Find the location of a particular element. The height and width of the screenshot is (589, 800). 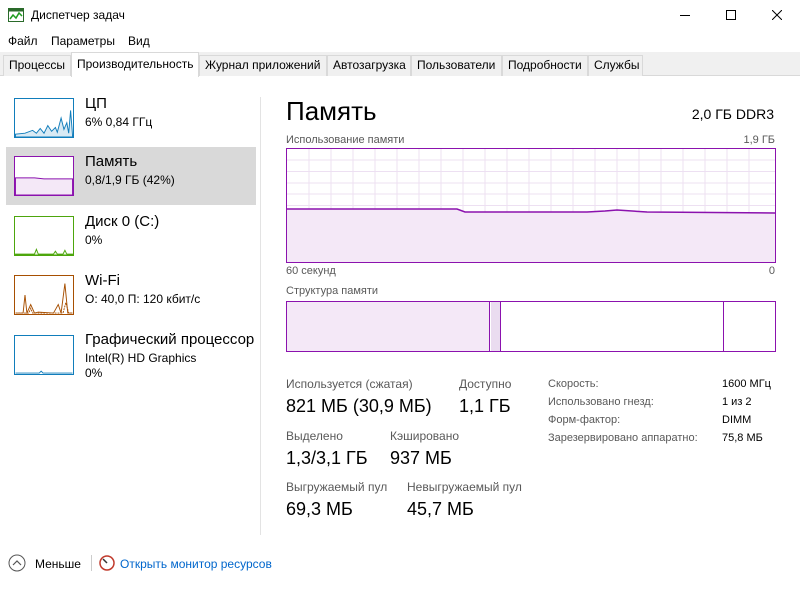

available-label: Доступно is located at coordinates (485, 384).